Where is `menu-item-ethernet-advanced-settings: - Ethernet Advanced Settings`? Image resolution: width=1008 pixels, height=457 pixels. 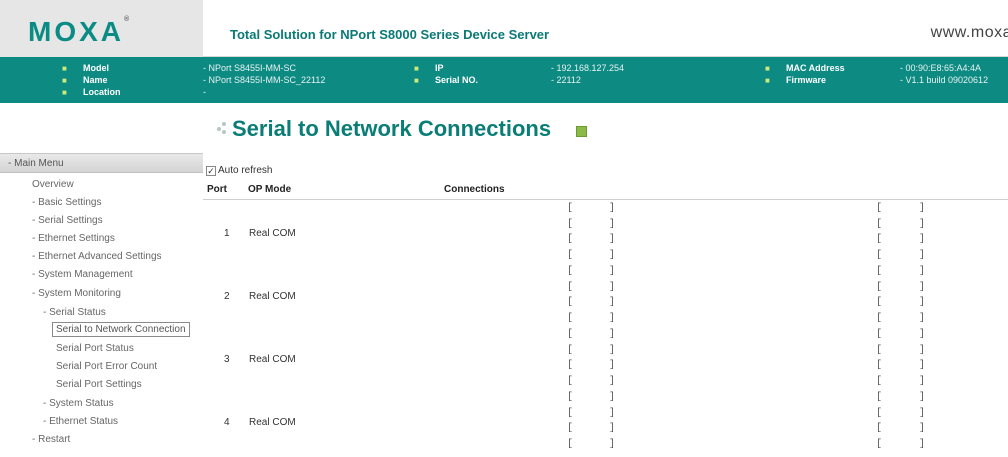
menu-item-ethernet-advanced-settings: - Ethernet Advanced Settings is located at coordinates (97, 256).